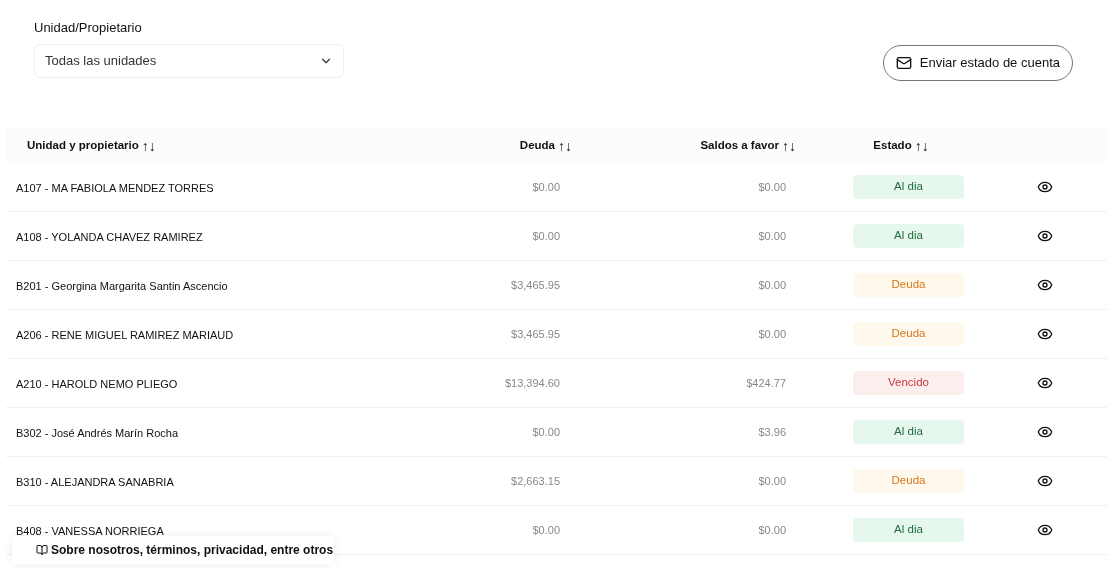 This screenshot has height=568, width=1113. What do you see at coordinates (90, 531) in the screenshot?
I see `unit-owner-cell: B408 - VANESSA NORRIEGA` at bounding box center [90, 531].